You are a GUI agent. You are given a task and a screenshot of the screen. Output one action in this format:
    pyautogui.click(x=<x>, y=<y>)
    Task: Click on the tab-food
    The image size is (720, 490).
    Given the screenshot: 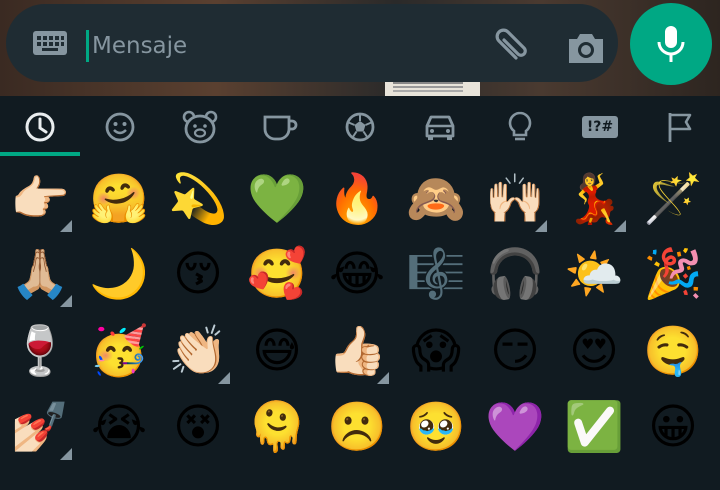 What is the action you would take?
    pyautogui.click(x=280, y=127)
    